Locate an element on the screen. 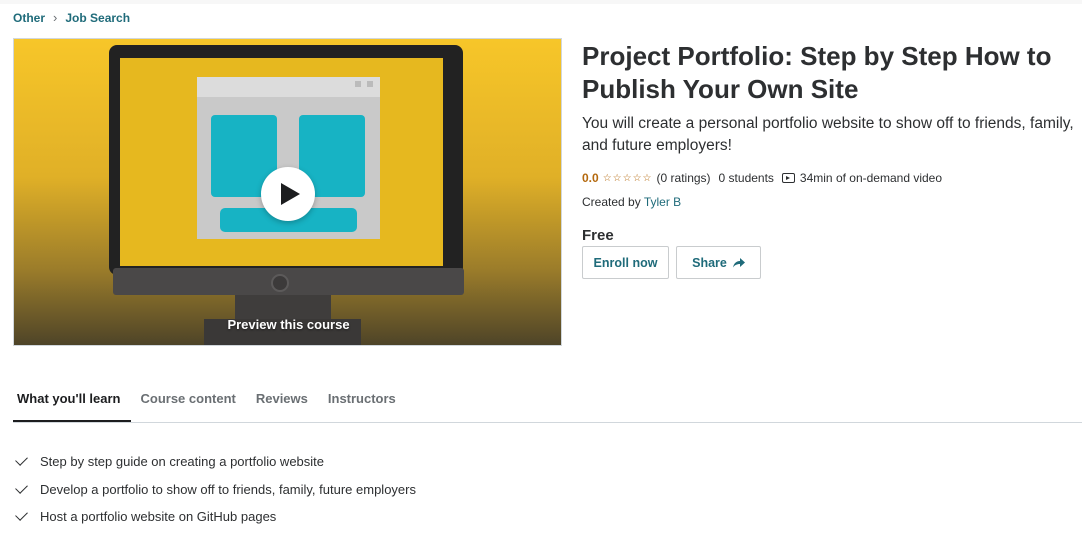 The image size is (1082, 536). play-button is located at coordinates (288, 194).